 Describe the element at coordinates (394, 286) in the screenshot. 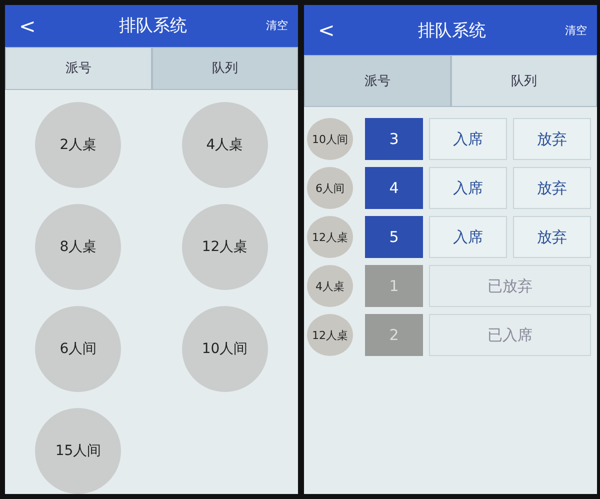

I see `queue-number: 1` at that location.